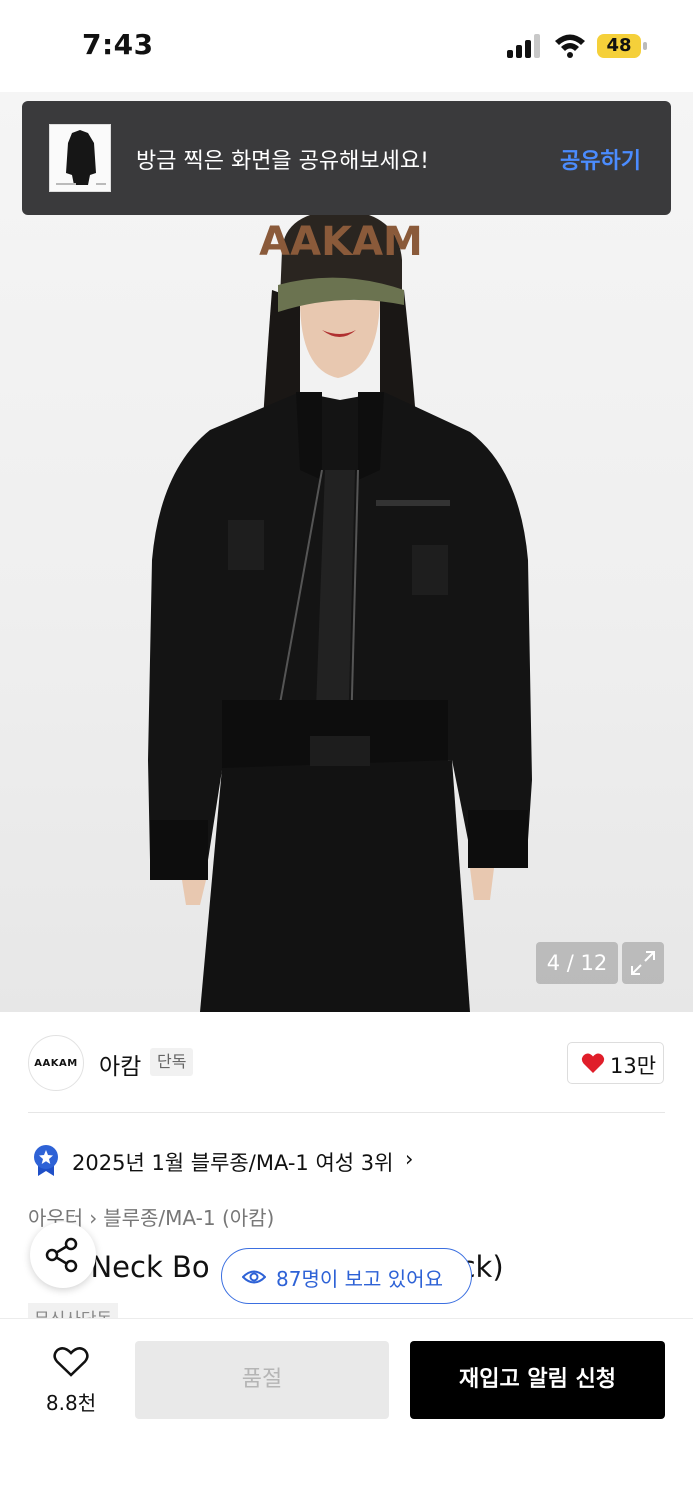  What do you see at coordinates (359, 1279) in the screenshot?
I see `viewers-text: 87명이 보고 있어요` at bounding box center [359, 1279].